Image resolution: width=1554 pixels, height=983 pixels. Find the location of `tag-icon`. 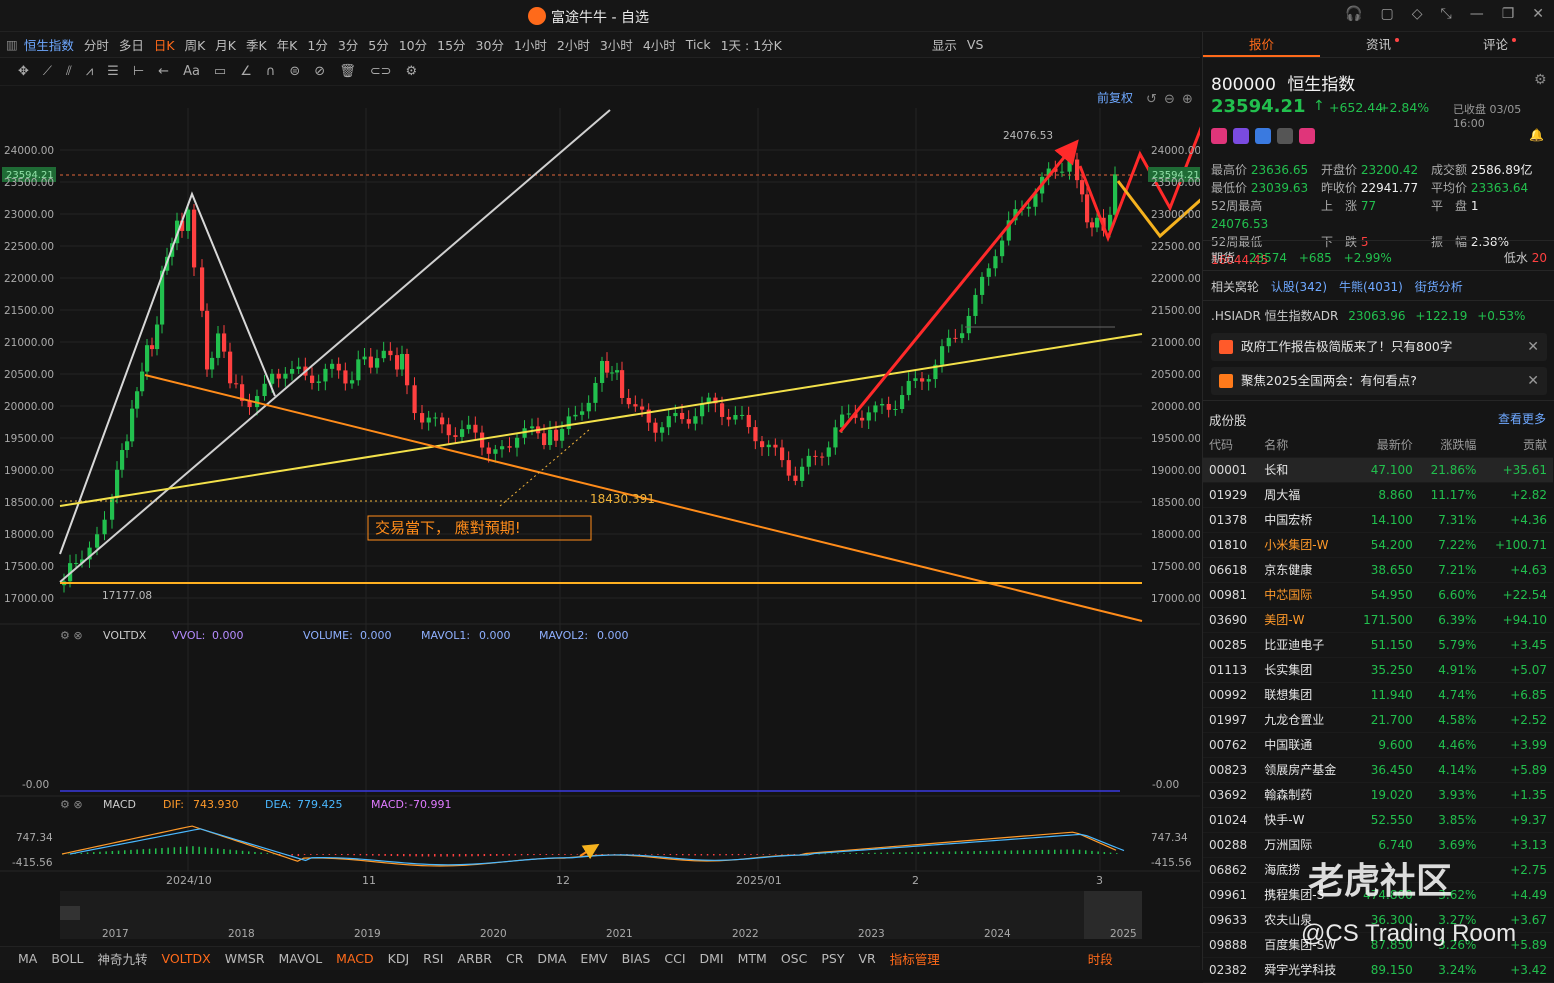

tag-icon is located at coordinates (1263, 136).